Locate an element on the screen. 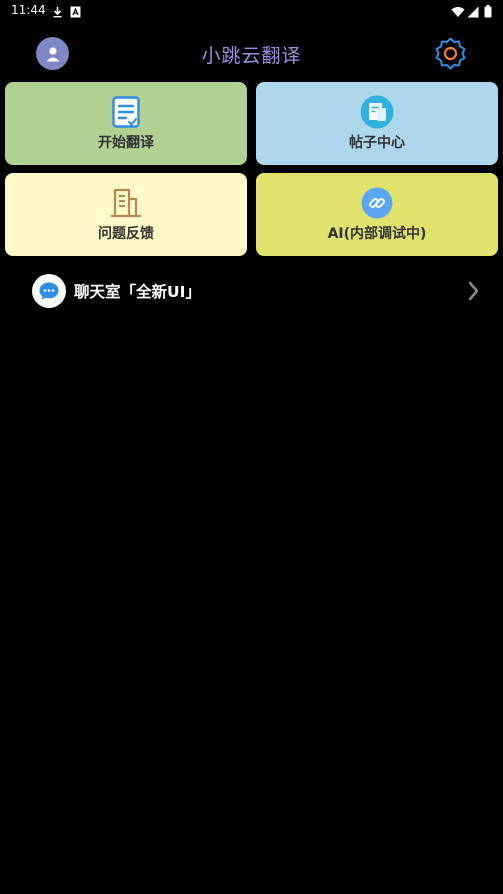 The height and width of the screenshot is (894, 503). app-title: 小跳云翻译 is located at coordinates (251, 56).